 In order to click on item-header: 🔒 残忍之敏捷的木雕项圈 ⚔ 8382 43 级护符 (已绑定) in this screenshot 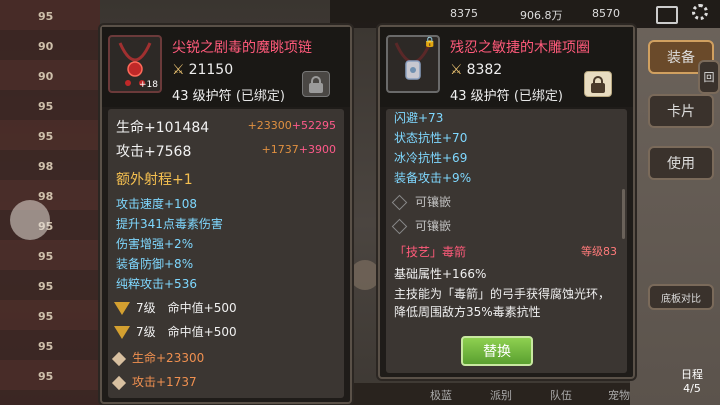, I will do `click(506, 67)`.